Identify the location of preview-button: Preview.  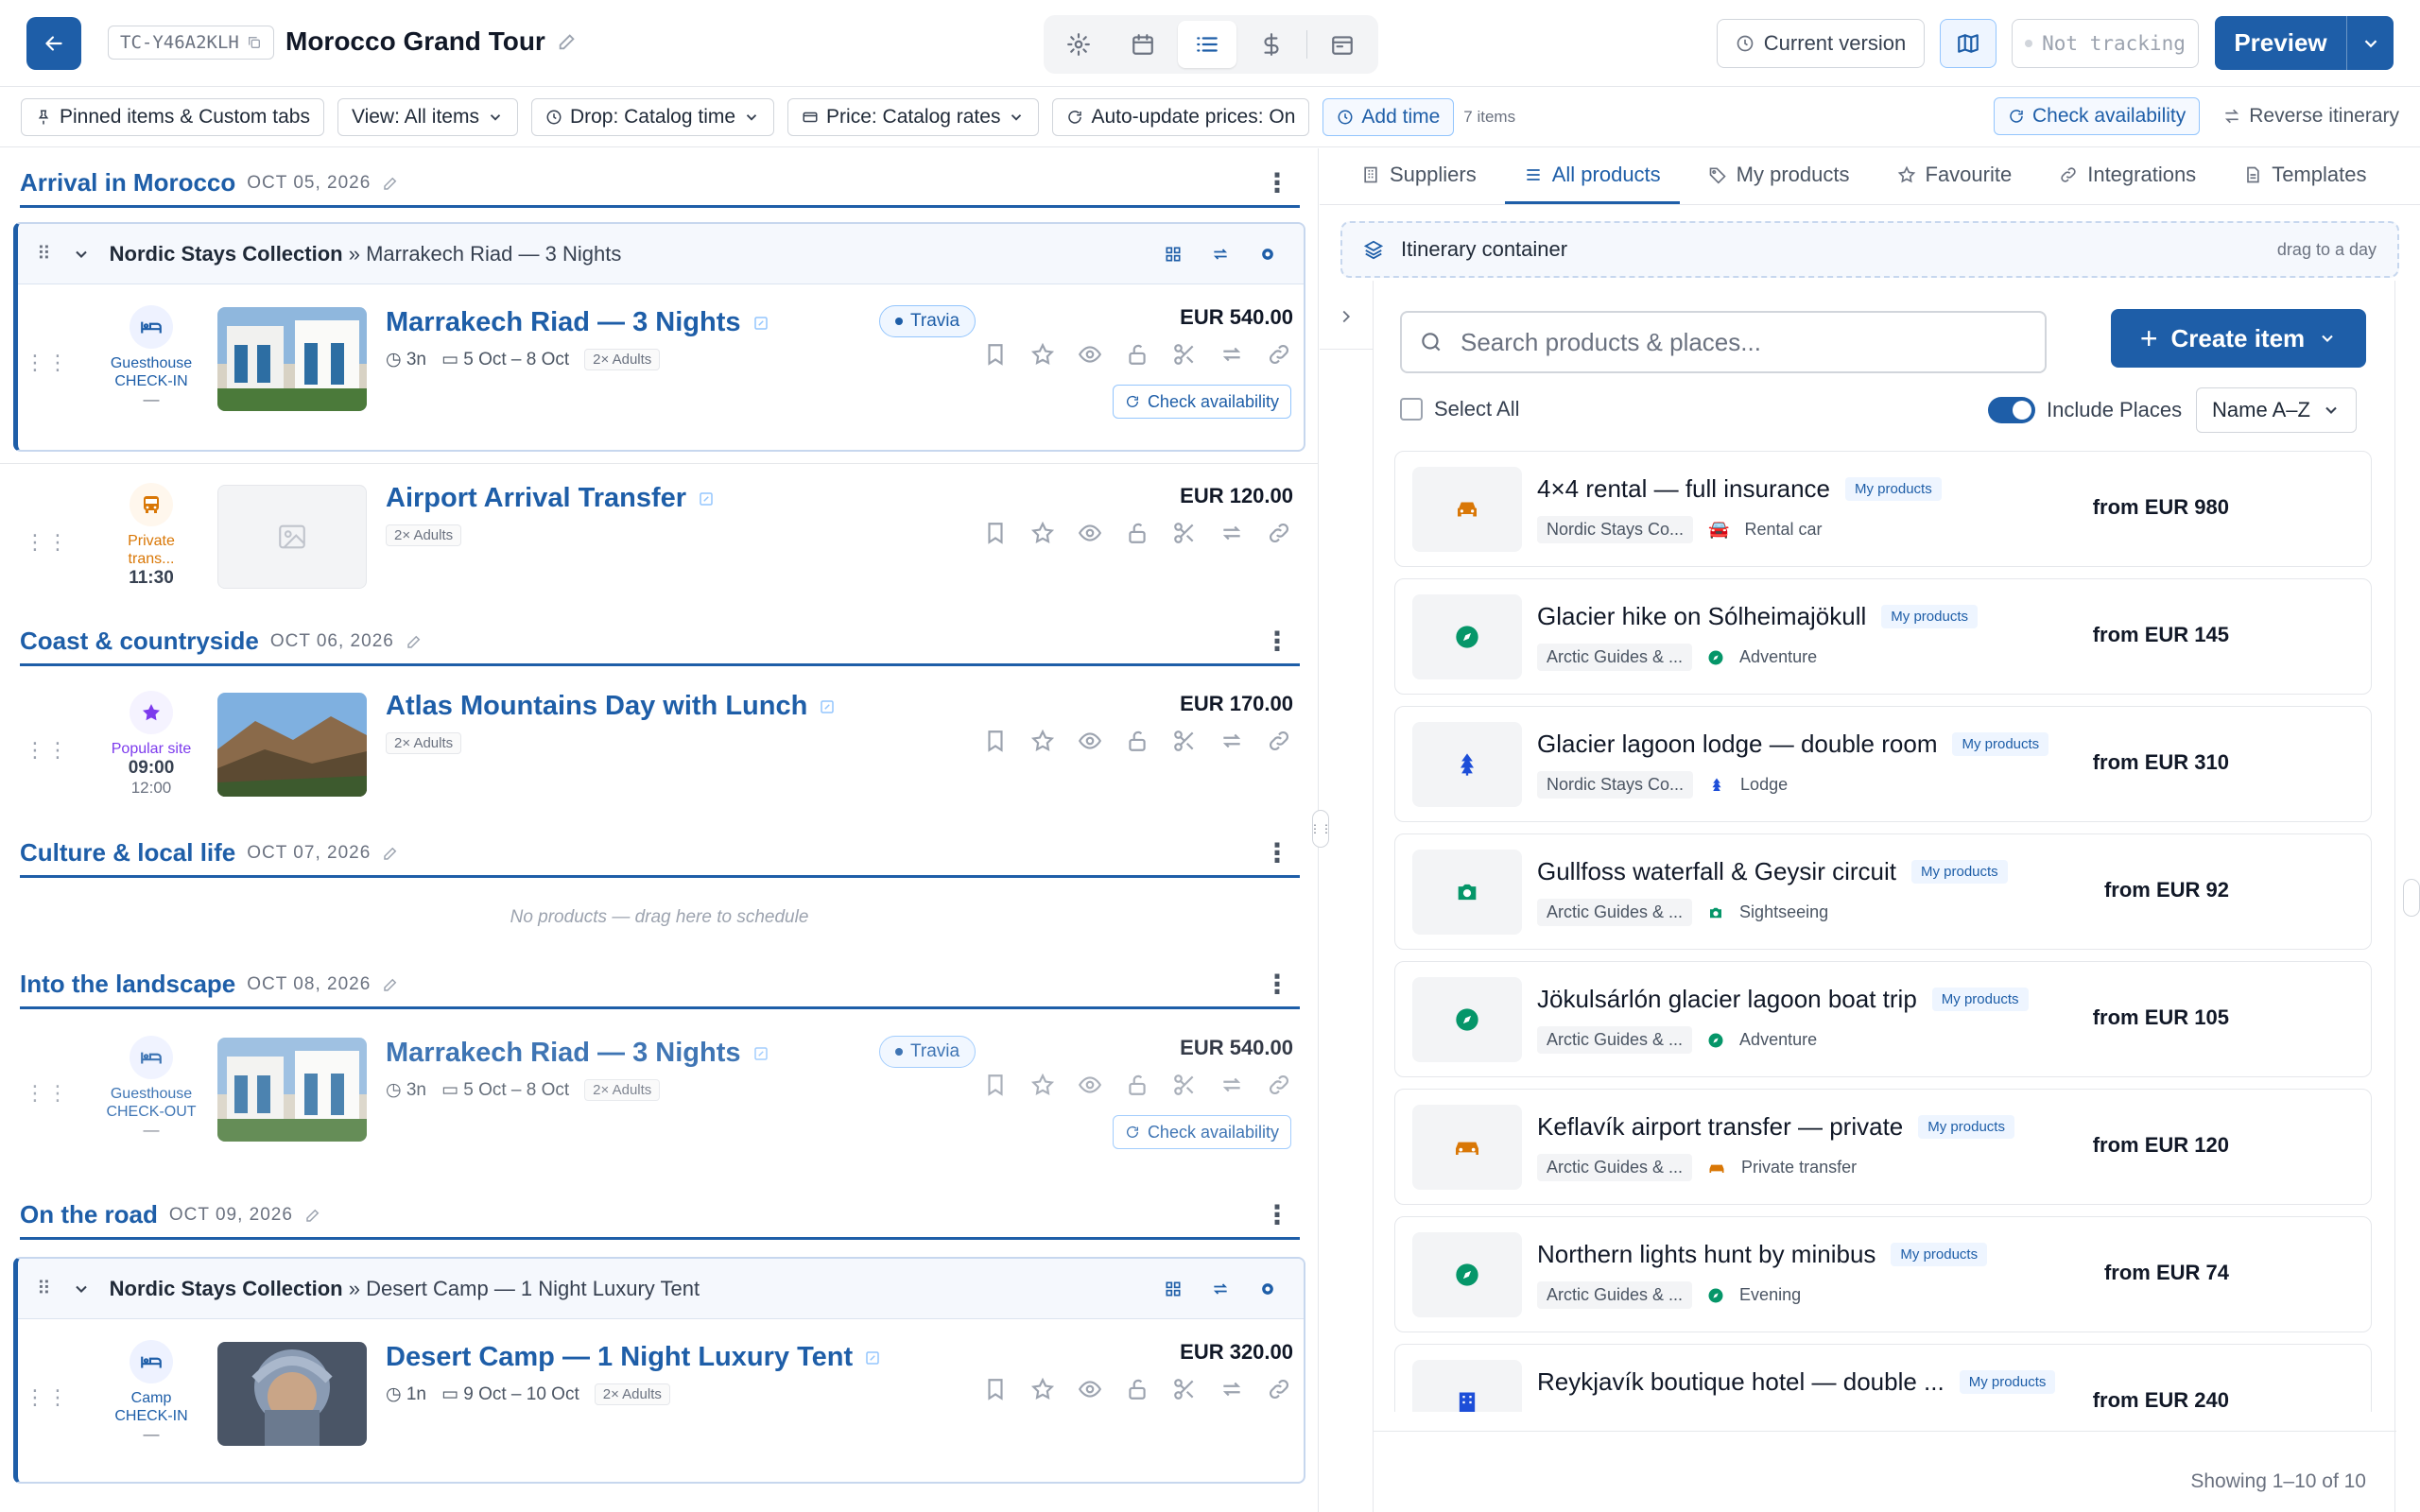
(2304, 43).